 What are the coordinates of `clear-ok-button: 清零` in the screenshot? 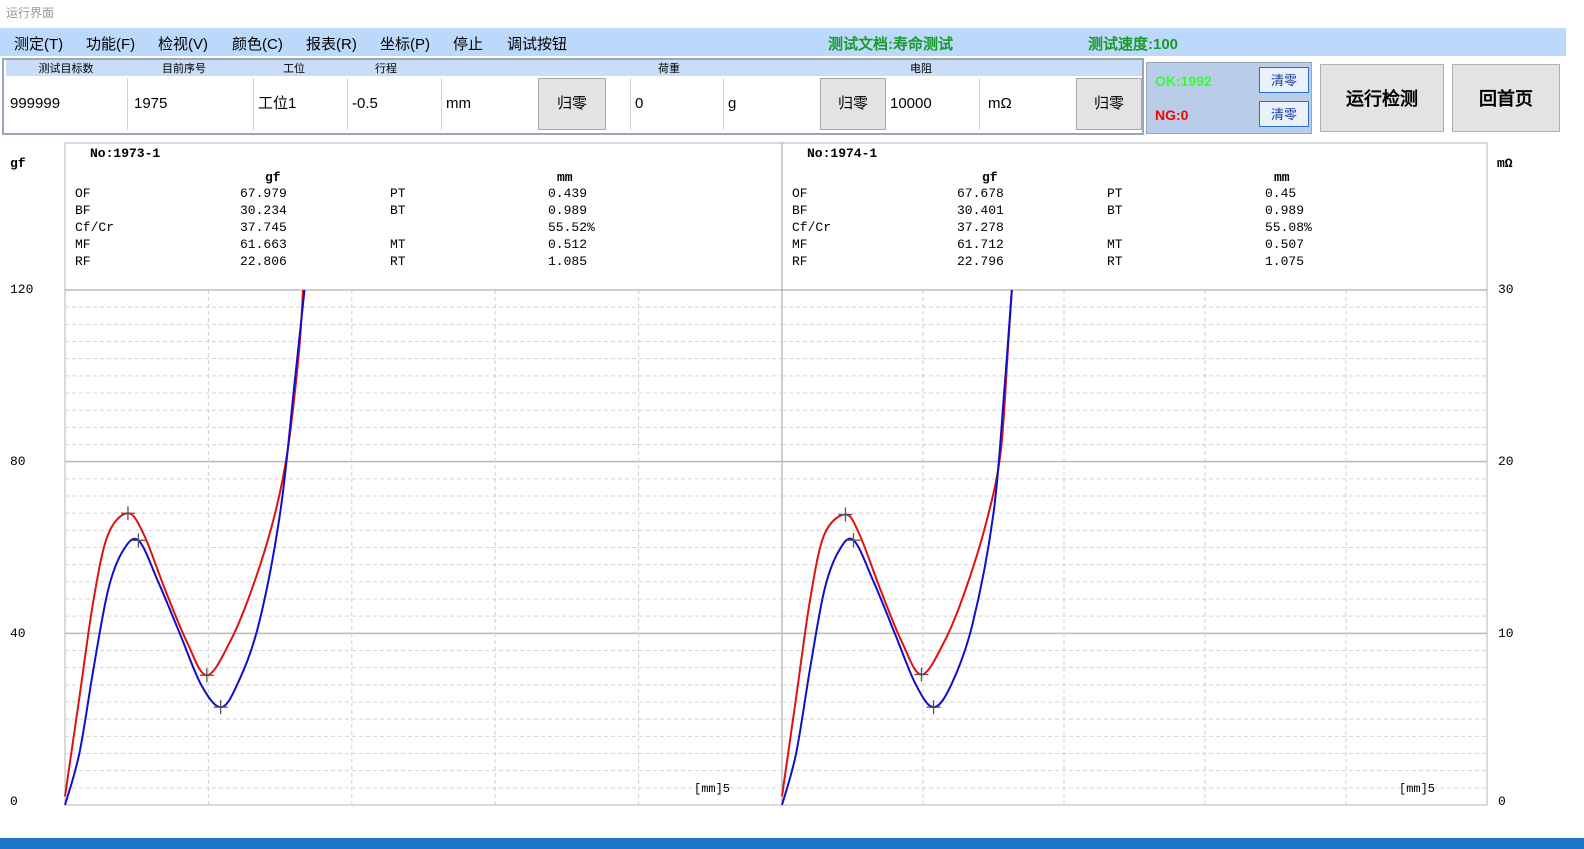 It's located at (1284, 80).